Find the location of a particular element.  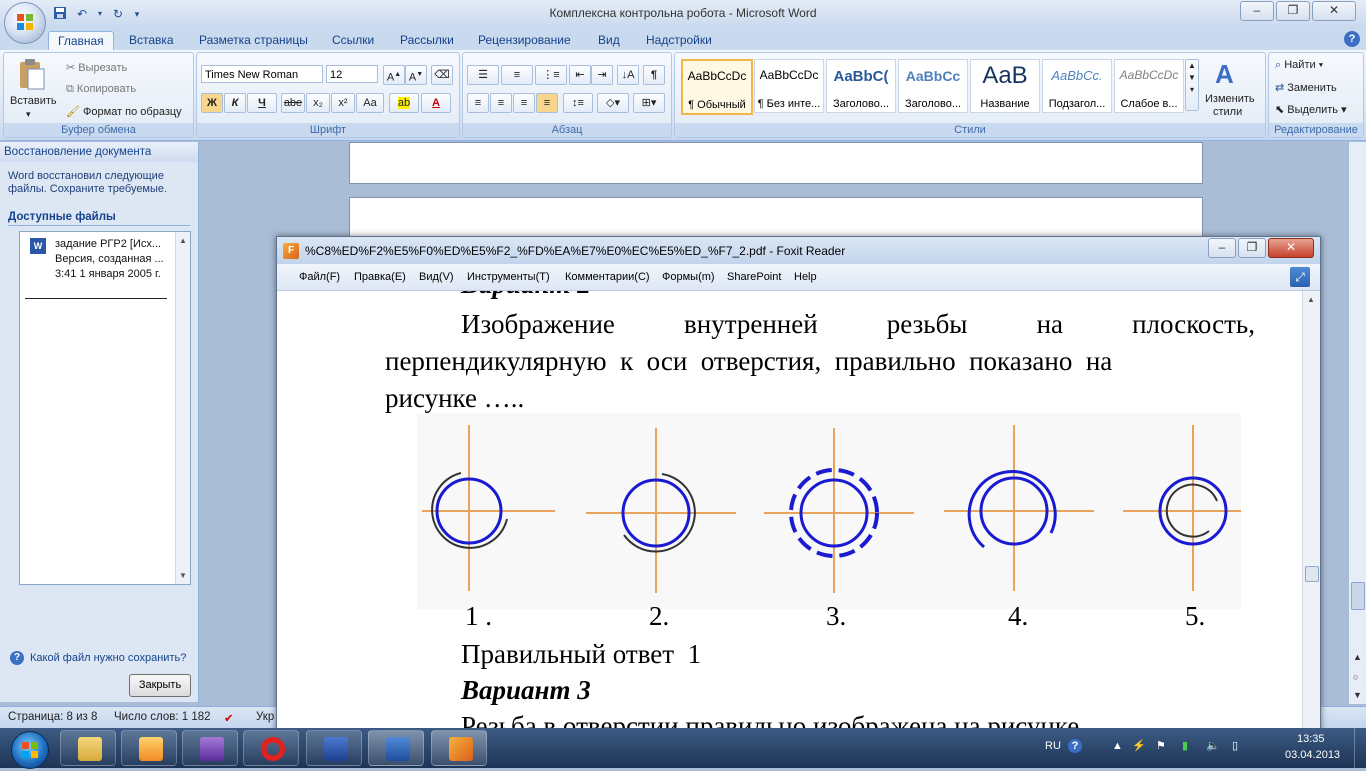

taskbar-opera is located at coordinates (271, 748).